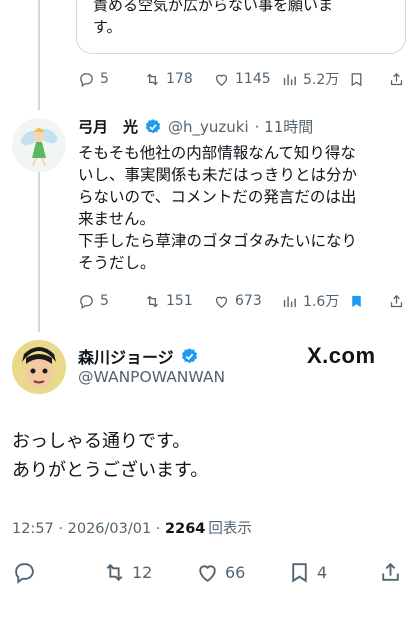  Describe the element at coordinates (108, 126) in the screenshot. I see `display-name: 弓月 光` at that location.